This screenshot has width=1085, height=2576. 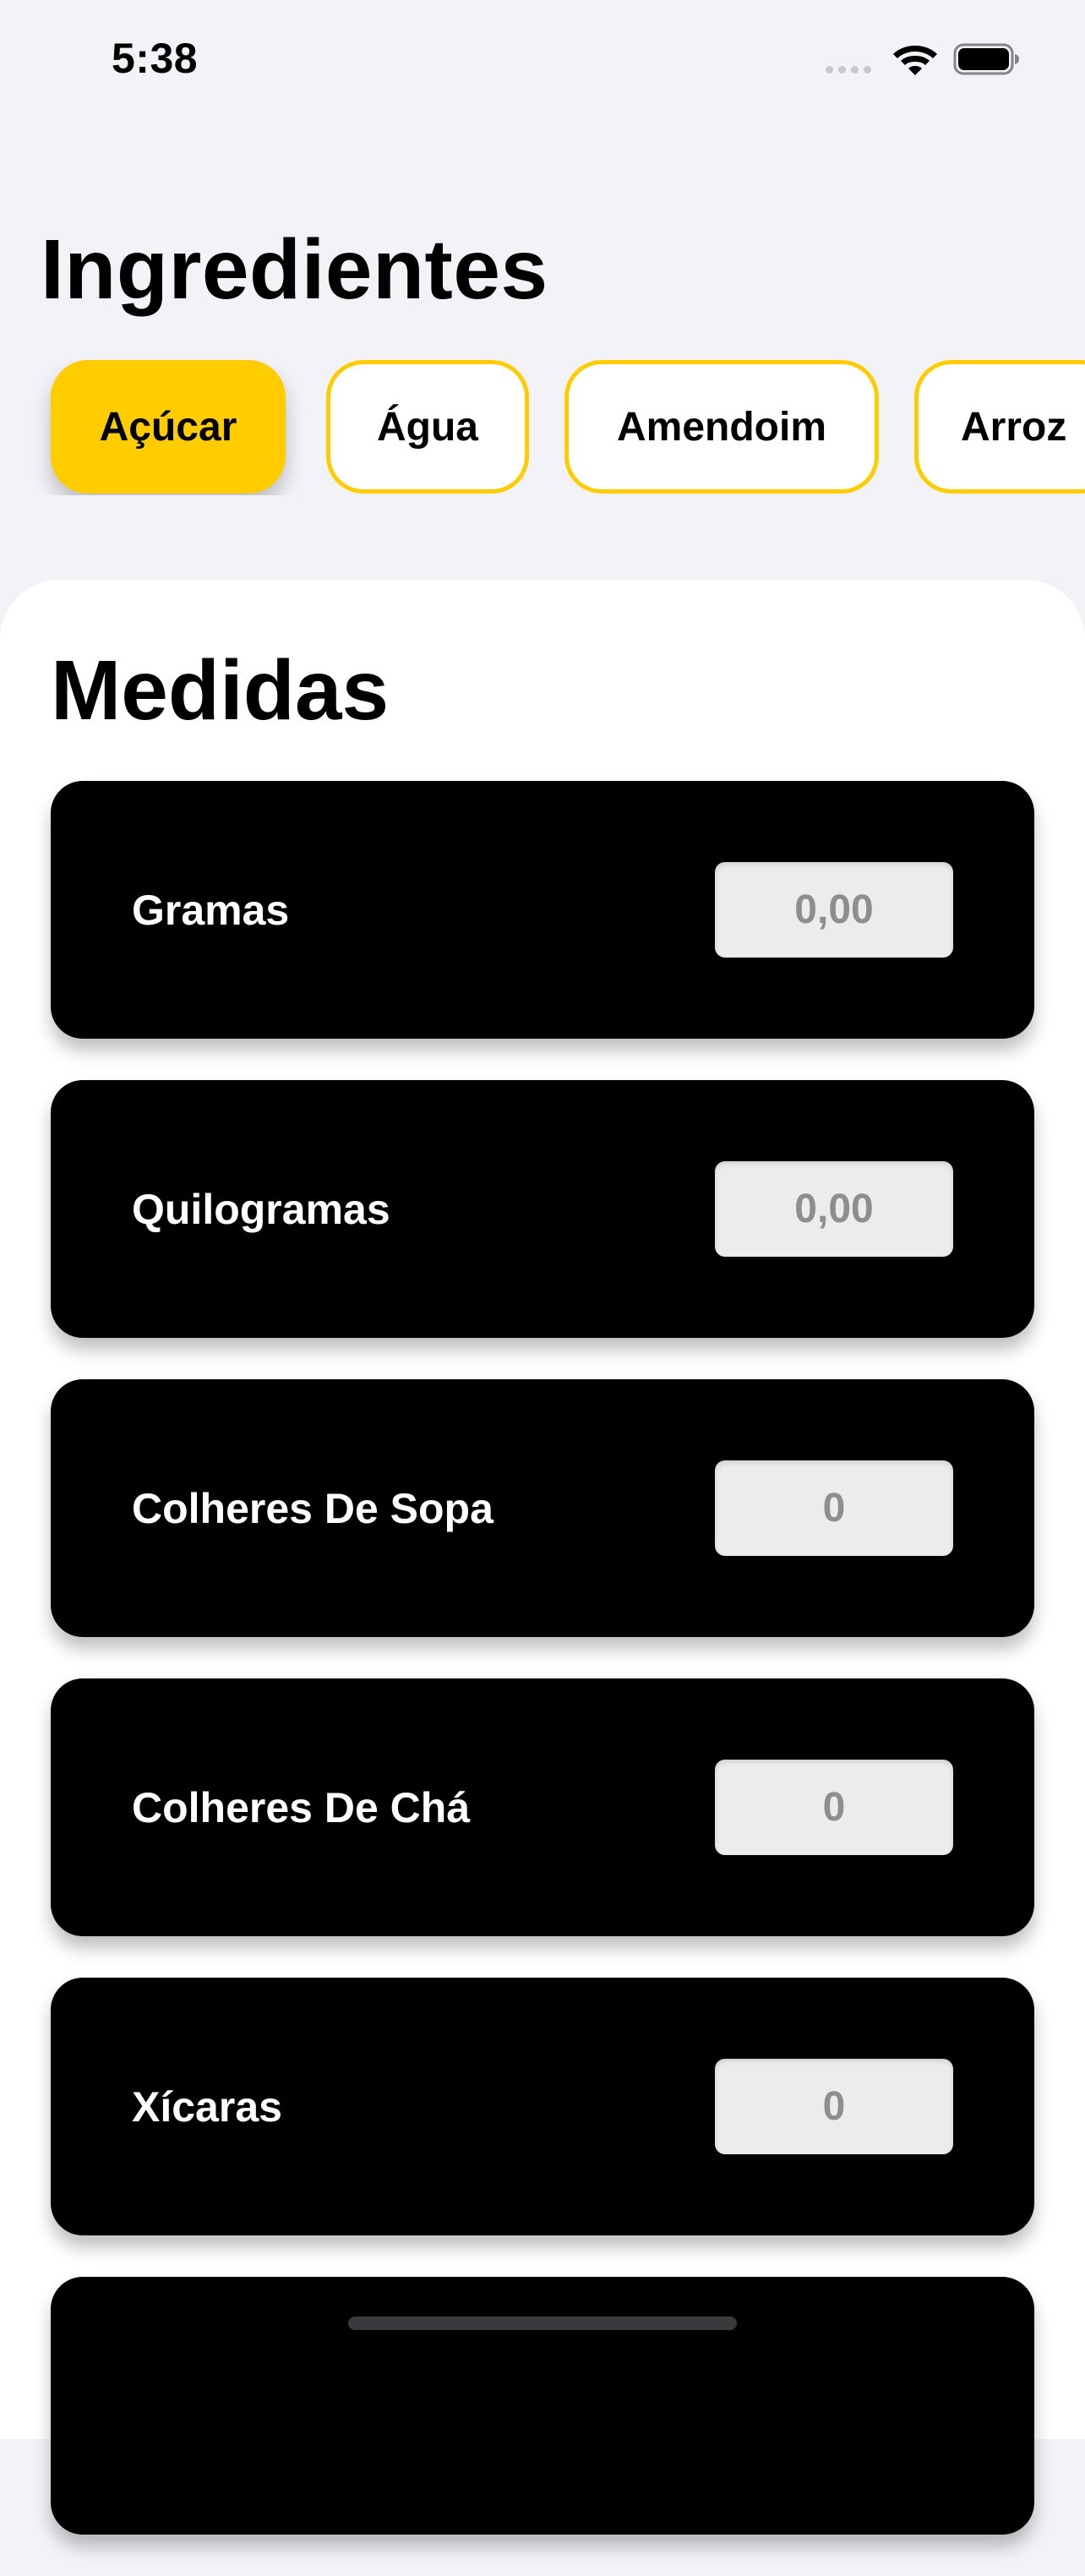 What do you see at coordinates (155, 58) in the screenshot?
I see `status-time: 5:38` at bounding box center [155, 58].